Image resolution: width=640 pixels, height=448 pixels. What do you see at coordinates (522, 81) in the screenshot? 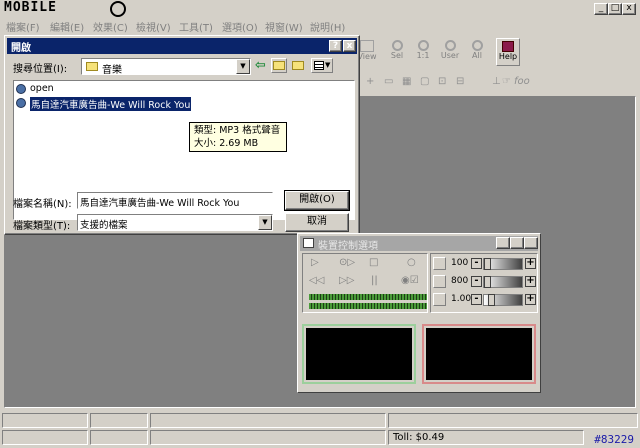
I see `tool-foo-label: foo` at bounding box center [522, 81].